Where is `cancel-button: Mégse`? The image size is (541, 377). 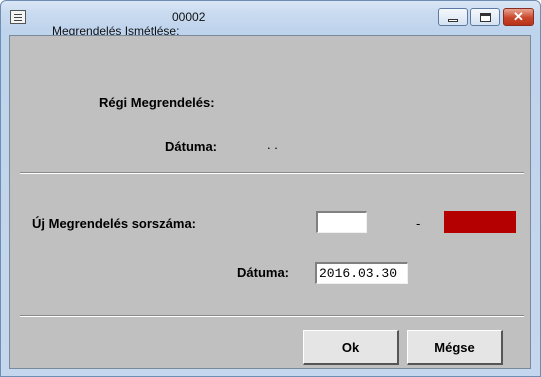 cancel-button: Mégse is located at coordinates (455, 347).